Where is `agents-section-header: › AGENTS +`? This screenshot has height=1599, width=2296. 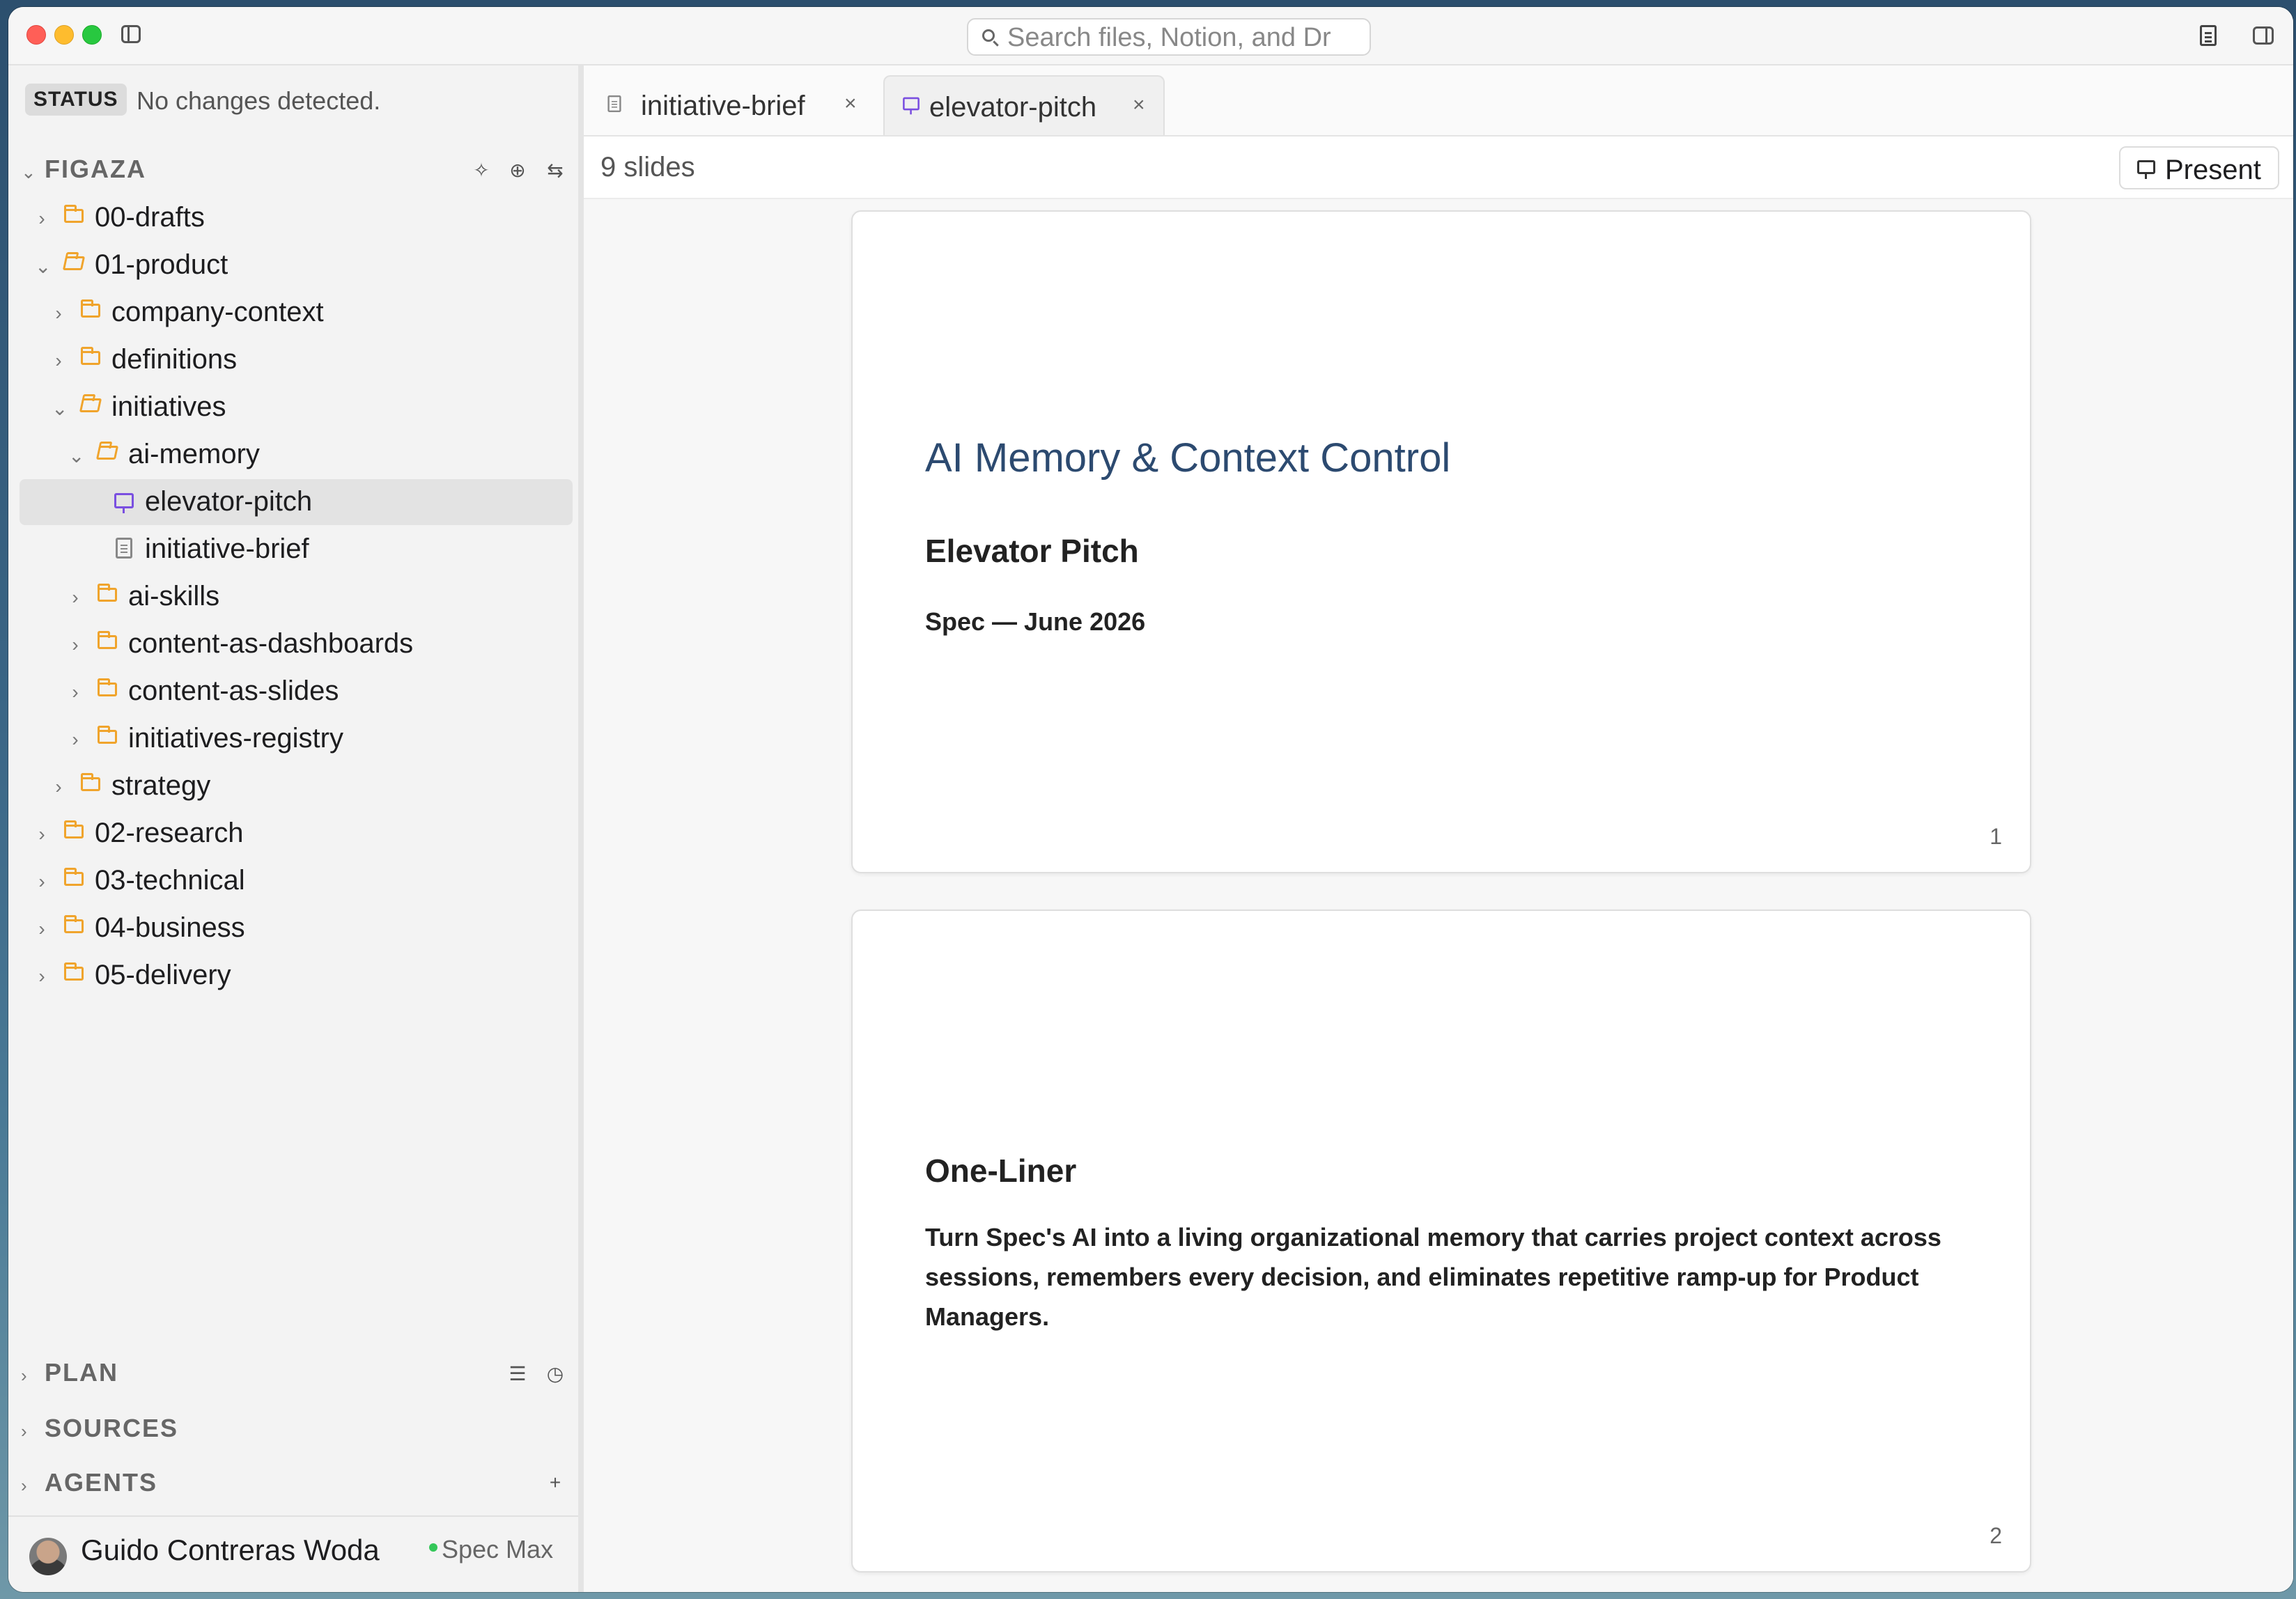
agents-section-header: › AGENTS + is located at coordinates (293, 1483).